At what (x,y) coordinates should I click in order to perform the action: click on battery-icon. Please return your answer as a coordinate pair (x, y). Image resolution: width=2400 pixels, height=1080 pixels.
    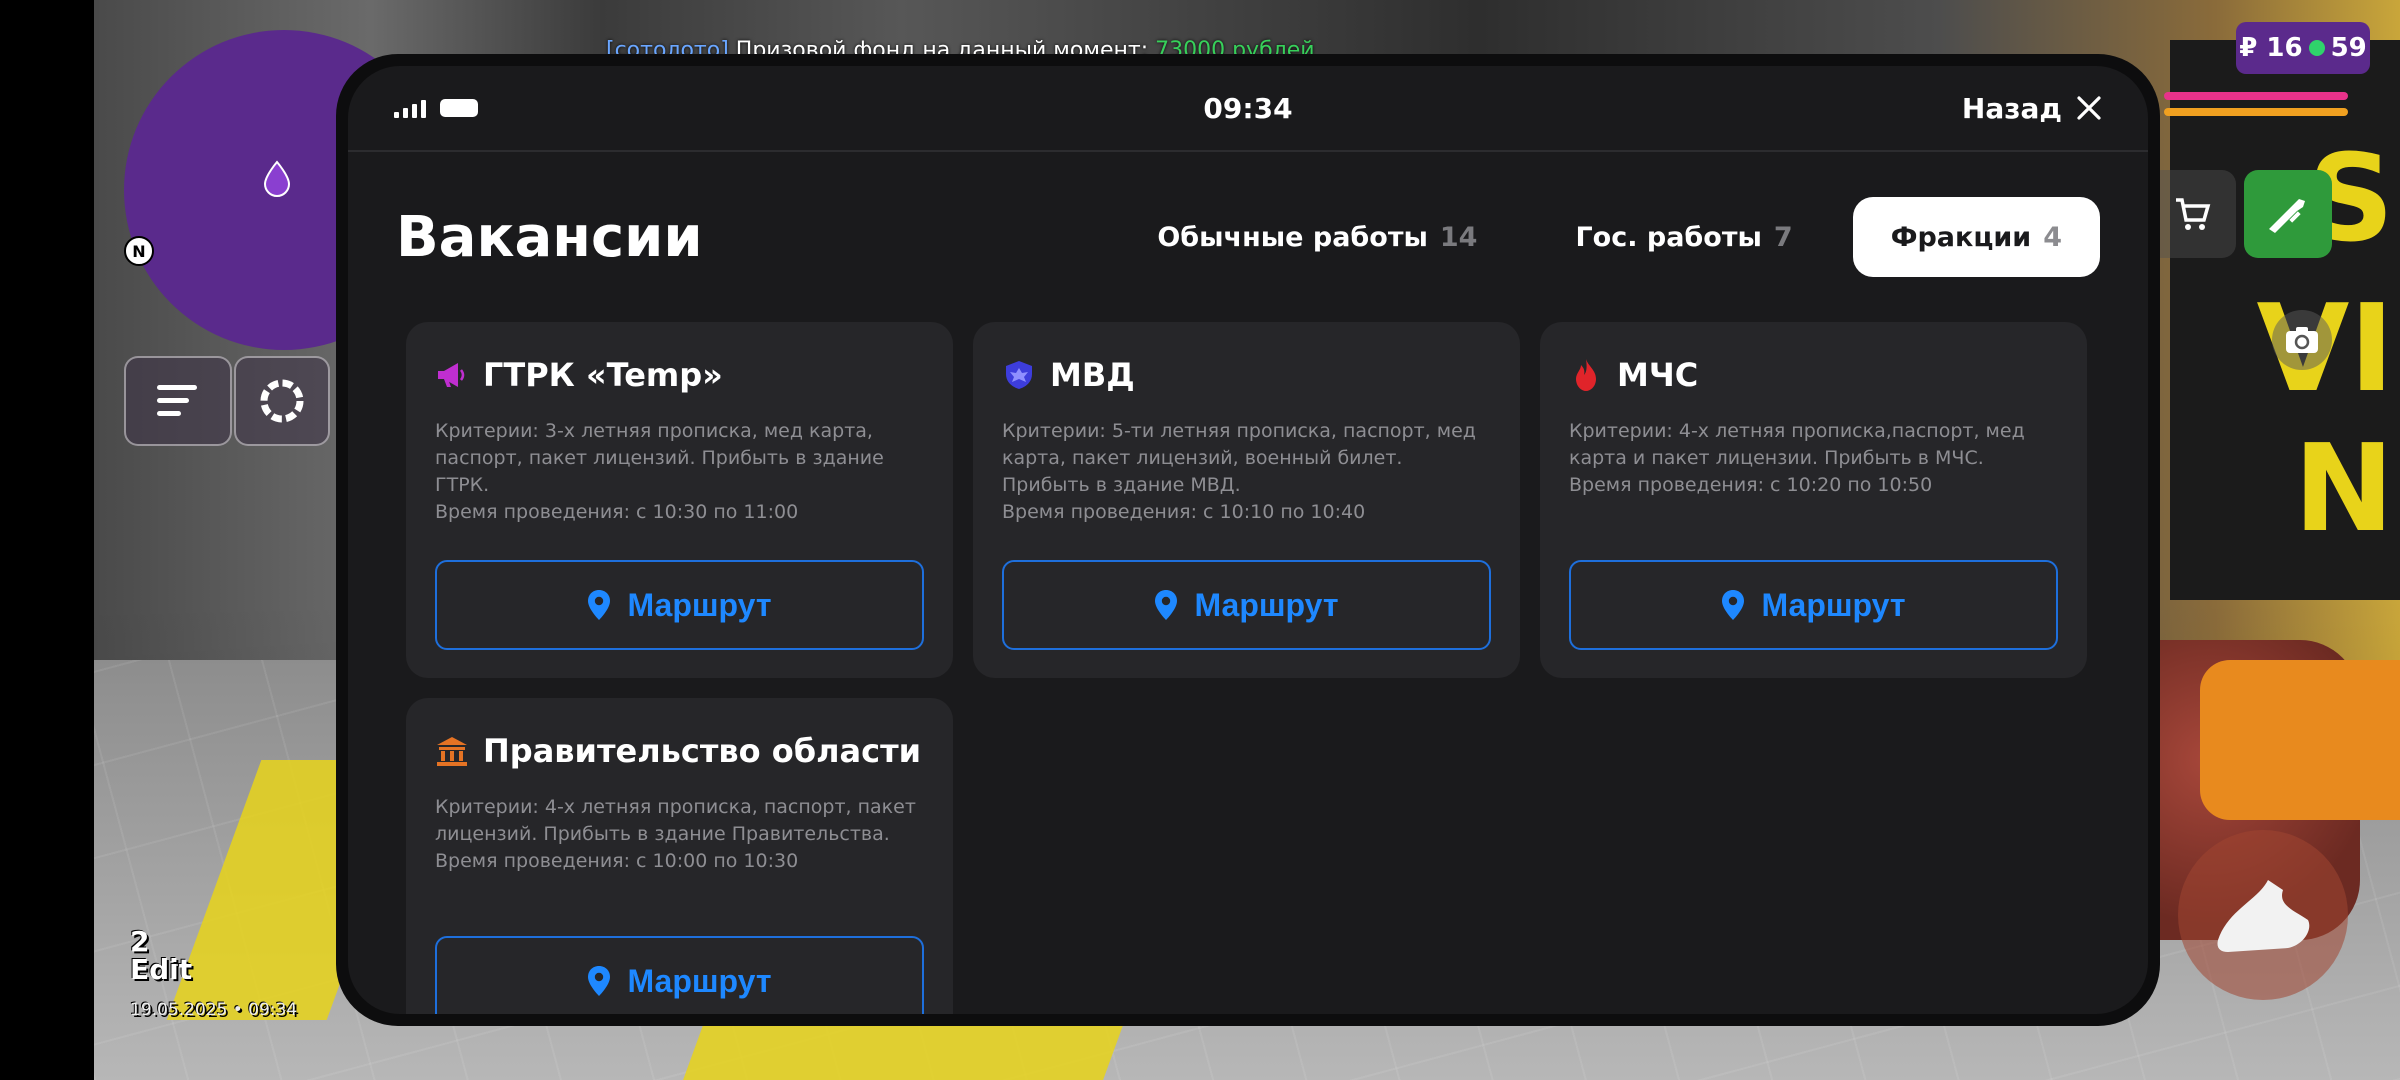
    Looking at the image, I should click on (459, 108).